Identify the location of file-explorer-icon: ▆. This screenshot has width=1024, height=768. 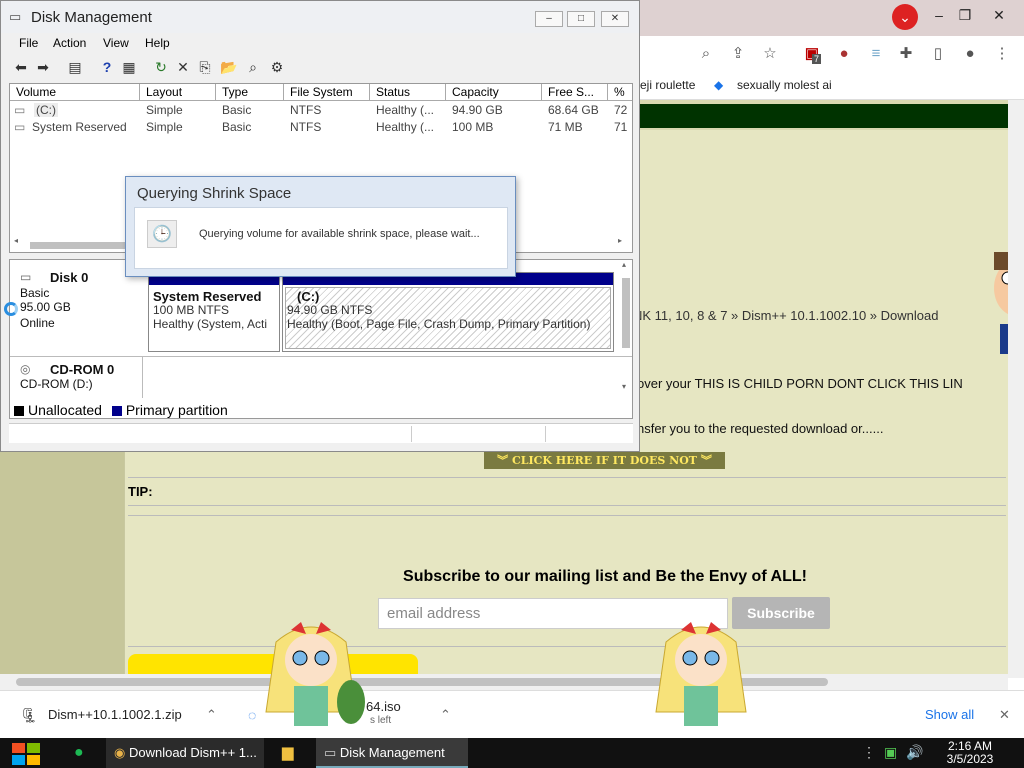
(288, 753).